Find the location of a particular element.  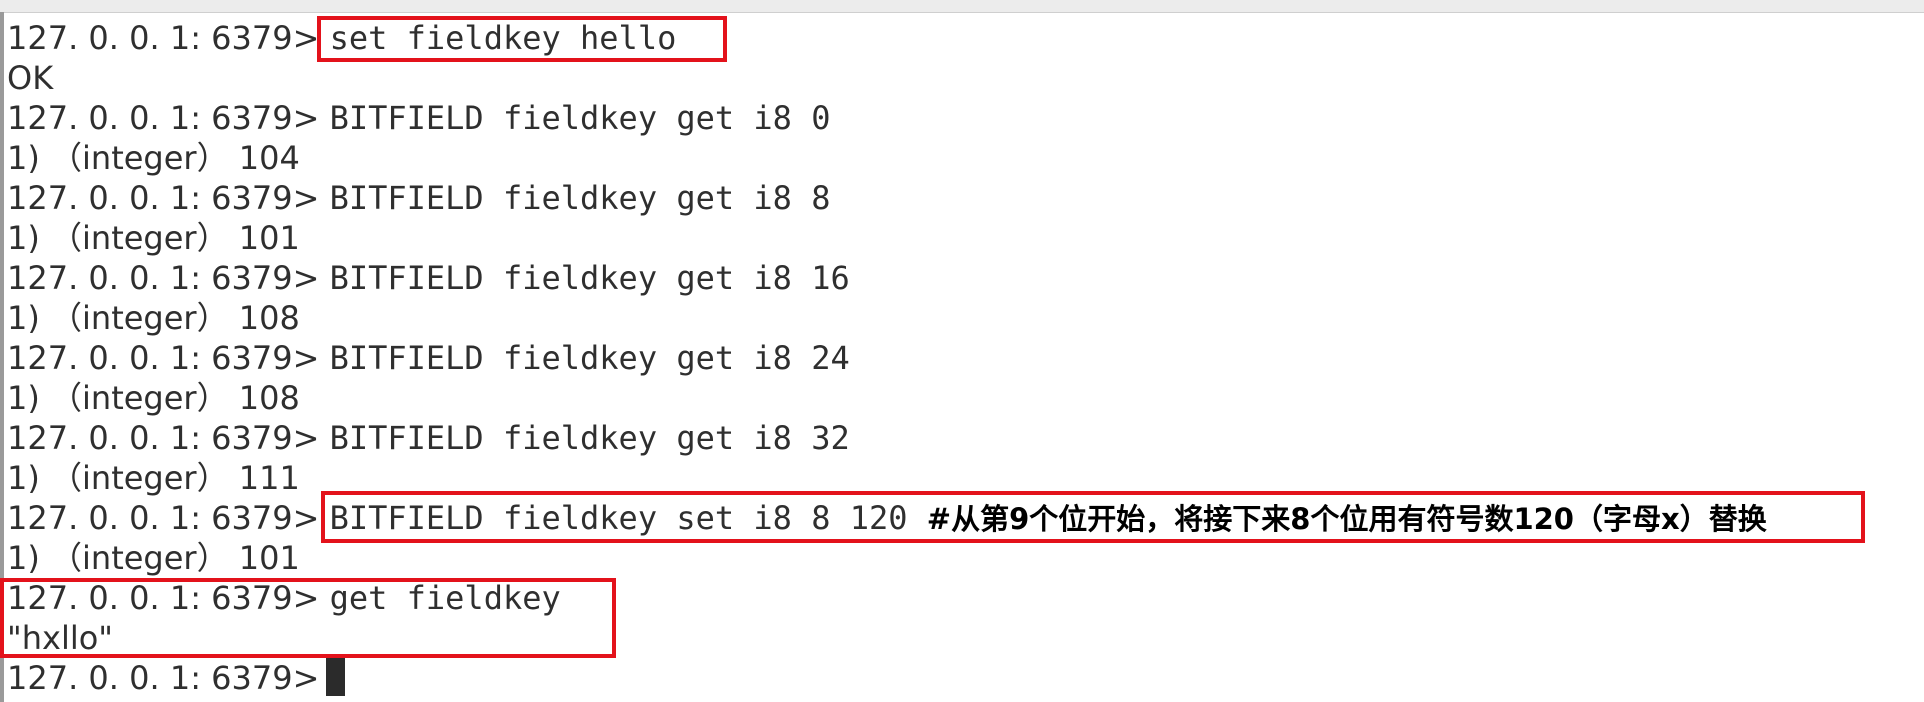

output-text: OK is located at coordinates (30, 78).